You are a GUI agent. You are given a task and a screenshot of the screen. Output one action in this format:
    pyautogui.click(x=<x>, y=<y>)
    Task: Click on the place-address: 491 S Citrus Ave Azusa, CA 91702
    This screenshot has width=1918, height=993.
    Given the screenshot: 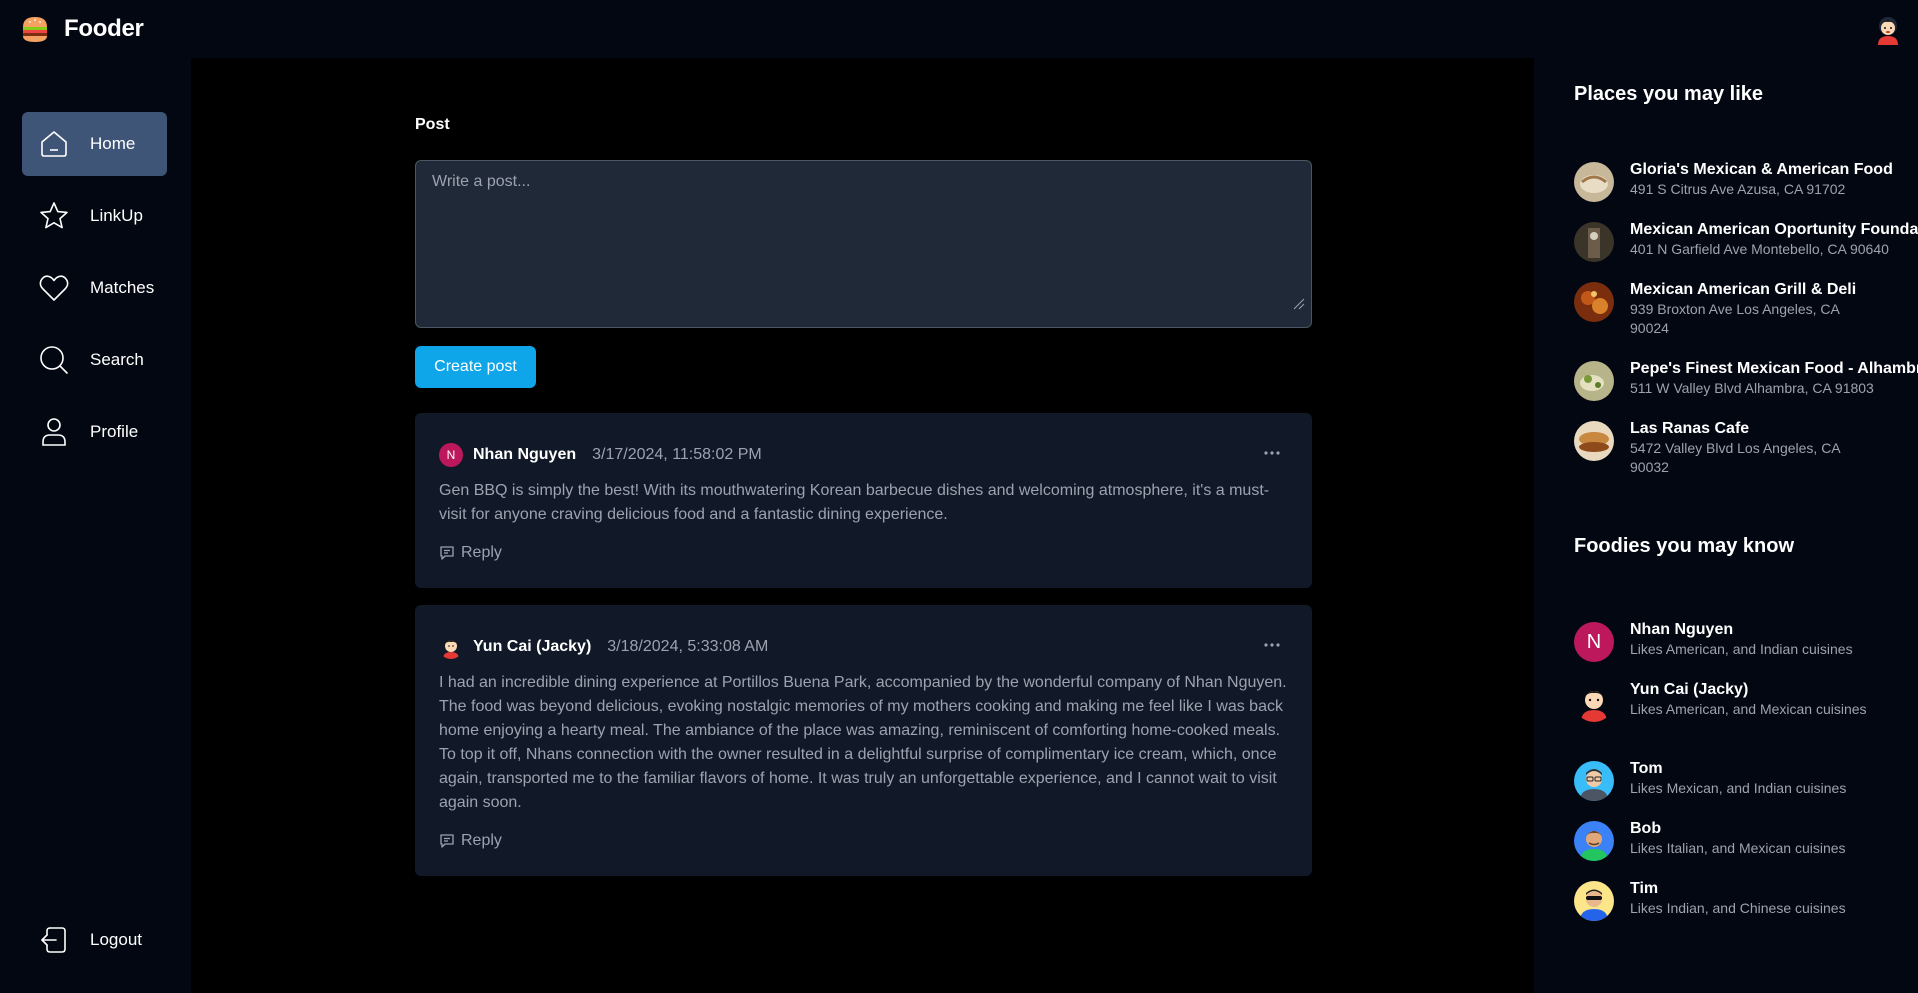 What is the action you would take?
    pyautogui.click(x=1738, y=189)
    